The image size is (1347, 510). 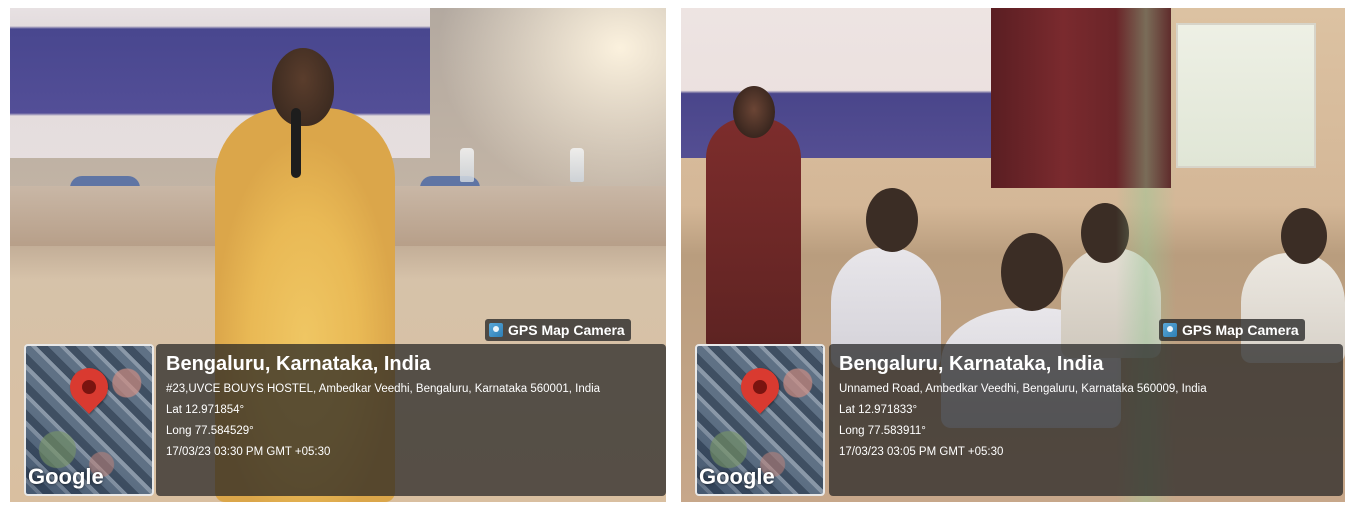 What do you see at coordinates (1246, 95) in the screenshot?
I see `projection-screen` at bounding box center [1246, 95].